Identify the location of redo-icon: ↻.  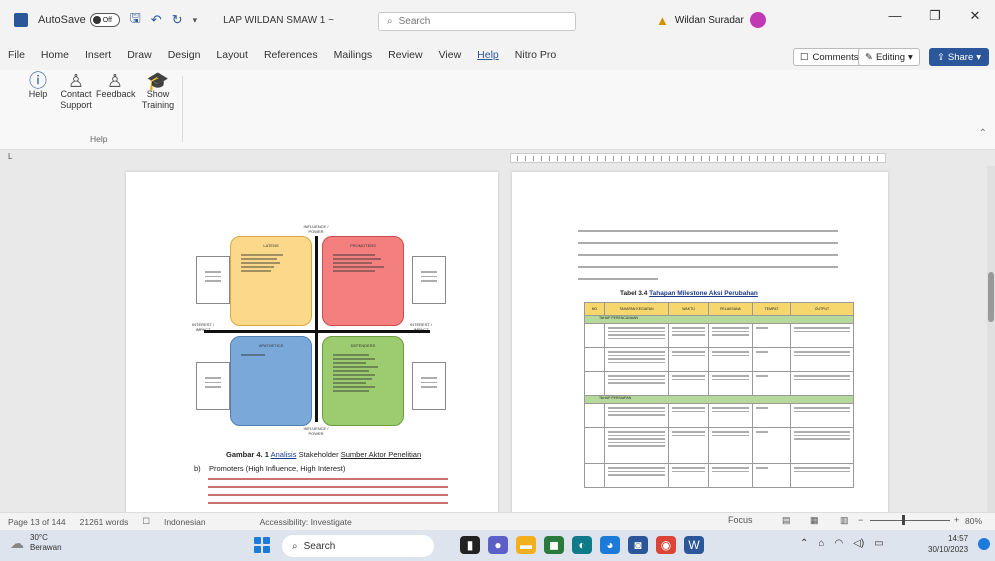
(177, 20).